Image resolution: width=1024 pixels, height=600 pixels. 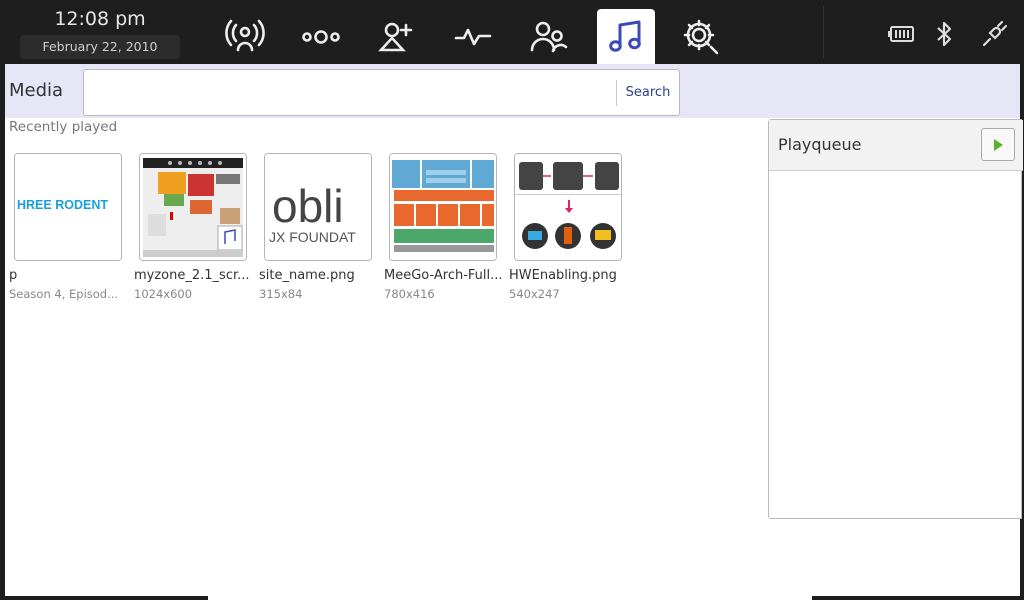 I want to click on battery-icon, so click(x=901, y=34).